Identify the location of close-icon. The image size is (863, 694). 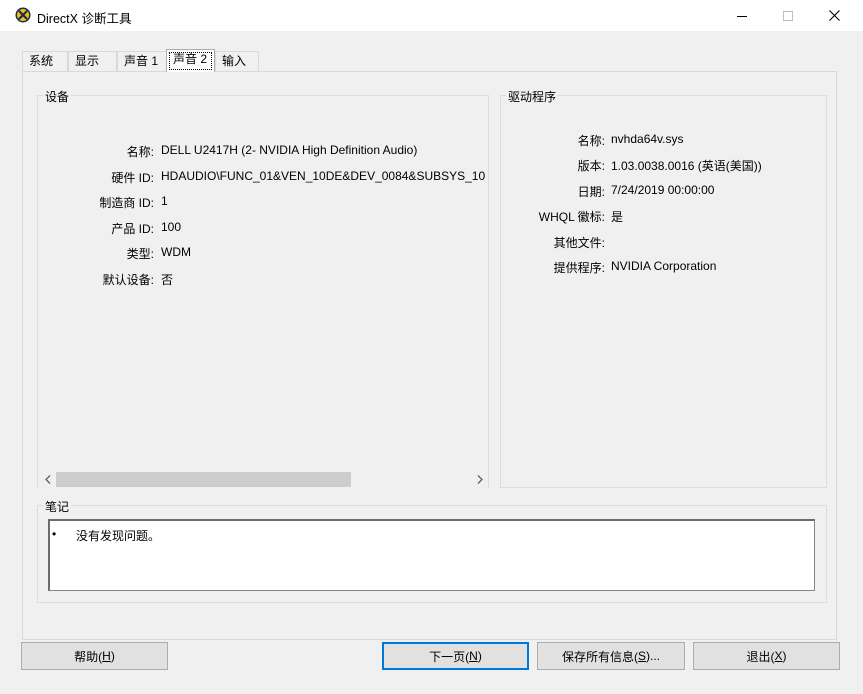
(834, 15).